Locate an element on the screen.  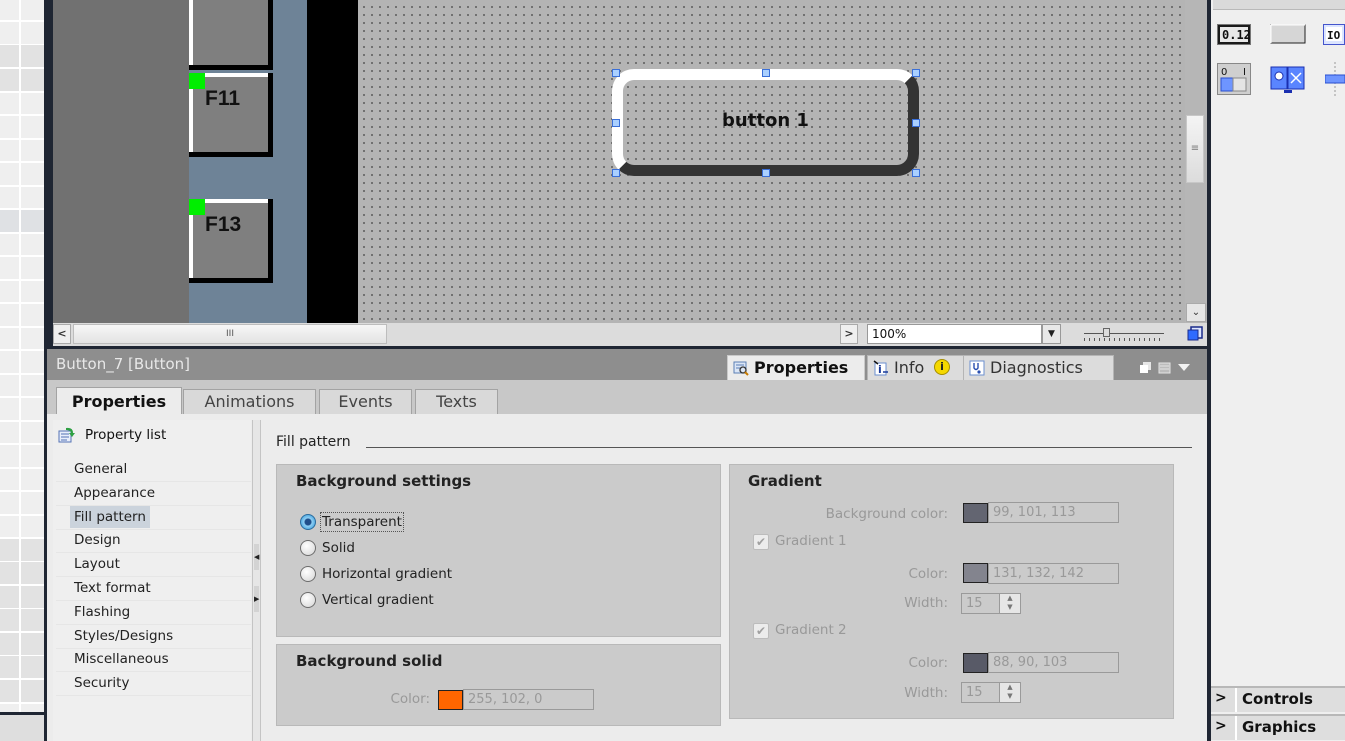
nav-item-styles-designs: Styles/Designs is located at coordinates (123, 636).